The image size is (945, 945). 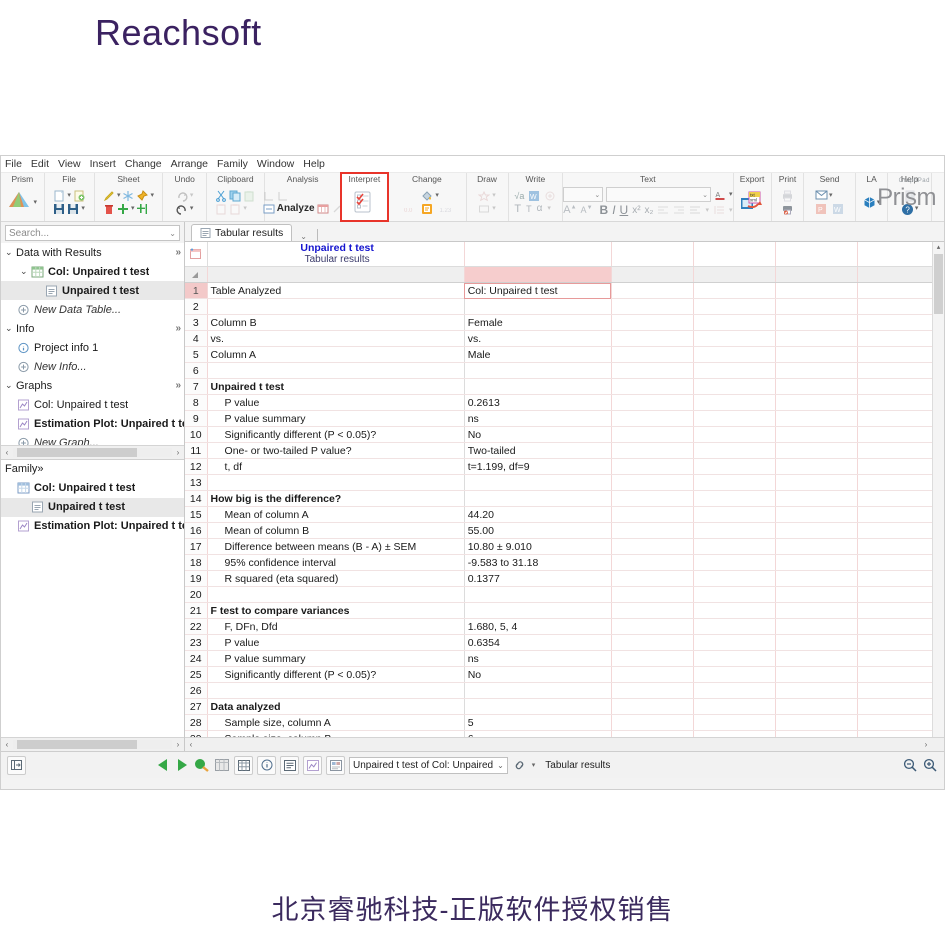 What do you see at coordinates (538, 354) in the screenshot?
I see `cell-value: Male` at bounding box center [538, 354].